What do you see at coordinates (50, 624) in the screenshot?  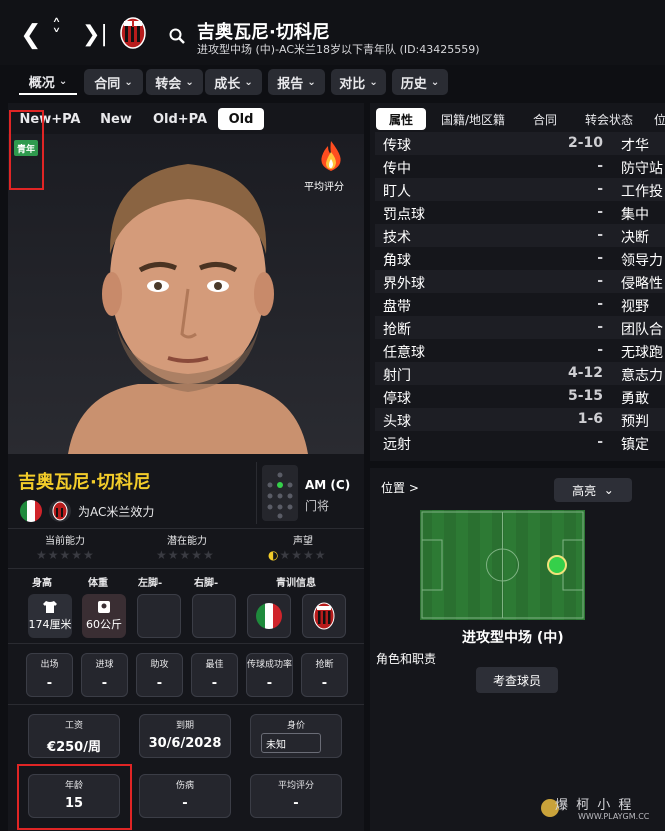 I see `height-value: 174厘米` at bounding box center [50, 624].